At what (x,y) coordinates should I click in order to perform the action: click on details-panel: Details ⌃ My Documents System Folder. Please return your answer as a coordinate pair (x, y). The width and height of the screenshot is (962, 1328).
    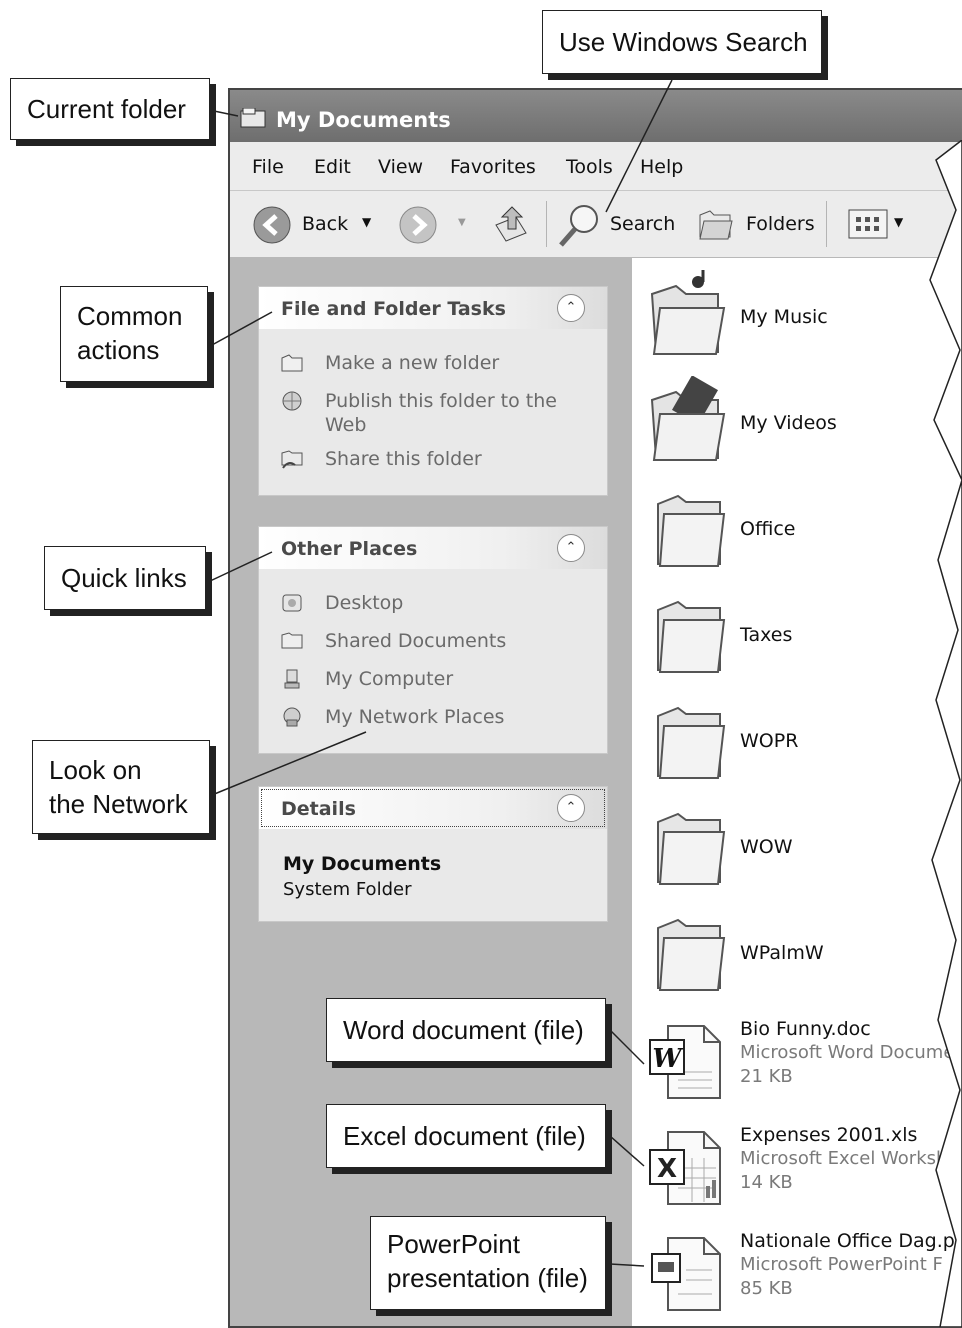
    Looking at the image, I should click on (433, 854).